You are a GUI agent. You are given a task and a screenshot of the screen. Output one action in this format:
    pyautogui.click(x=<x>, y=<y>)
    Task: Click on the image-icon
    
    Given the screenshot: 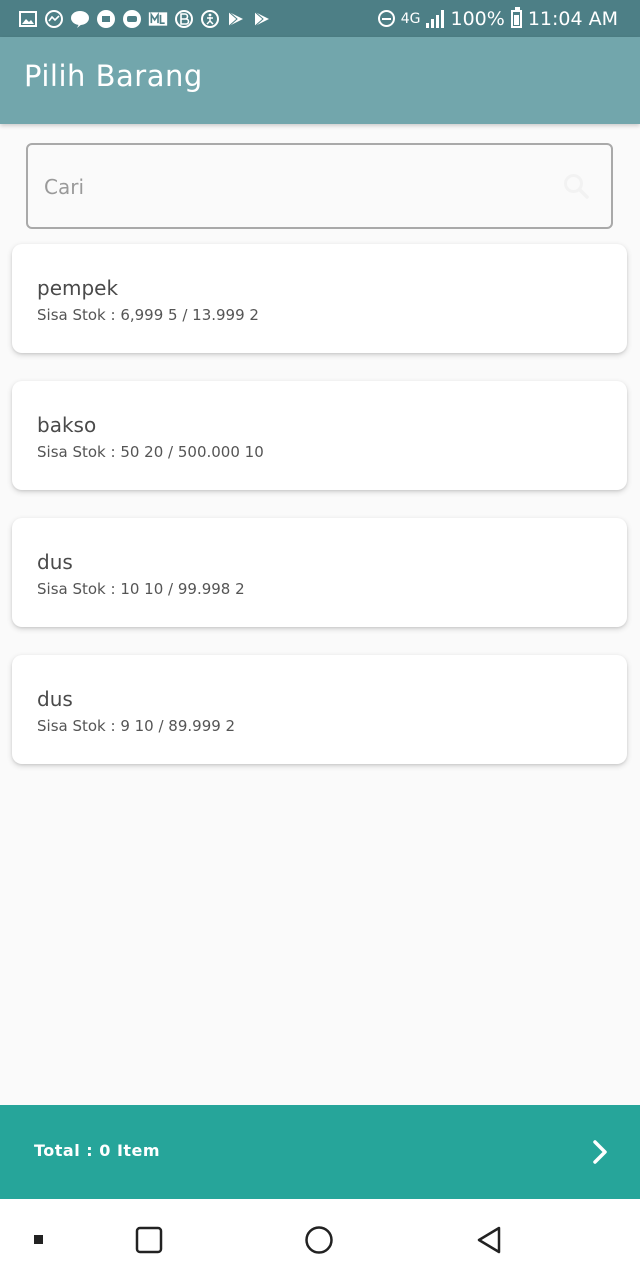 What is the action you would take?
    pyautogui.click(x=28, y=19)
    